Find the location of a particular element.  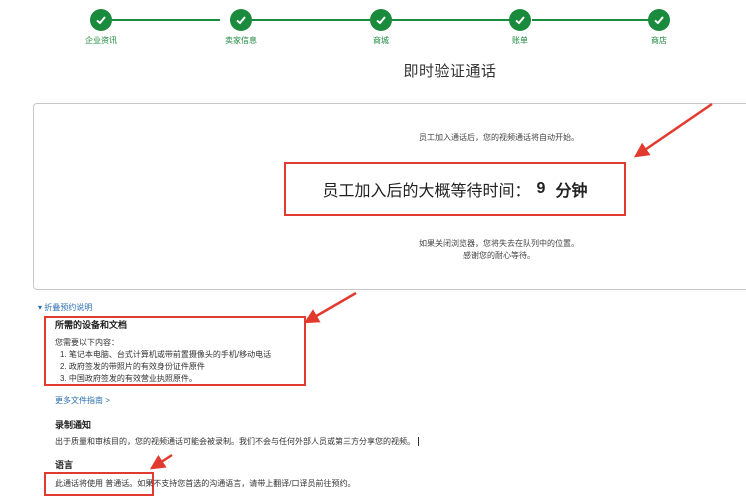

requirements-intro: 您需要以下内容： is located at coordinates (87, 342).